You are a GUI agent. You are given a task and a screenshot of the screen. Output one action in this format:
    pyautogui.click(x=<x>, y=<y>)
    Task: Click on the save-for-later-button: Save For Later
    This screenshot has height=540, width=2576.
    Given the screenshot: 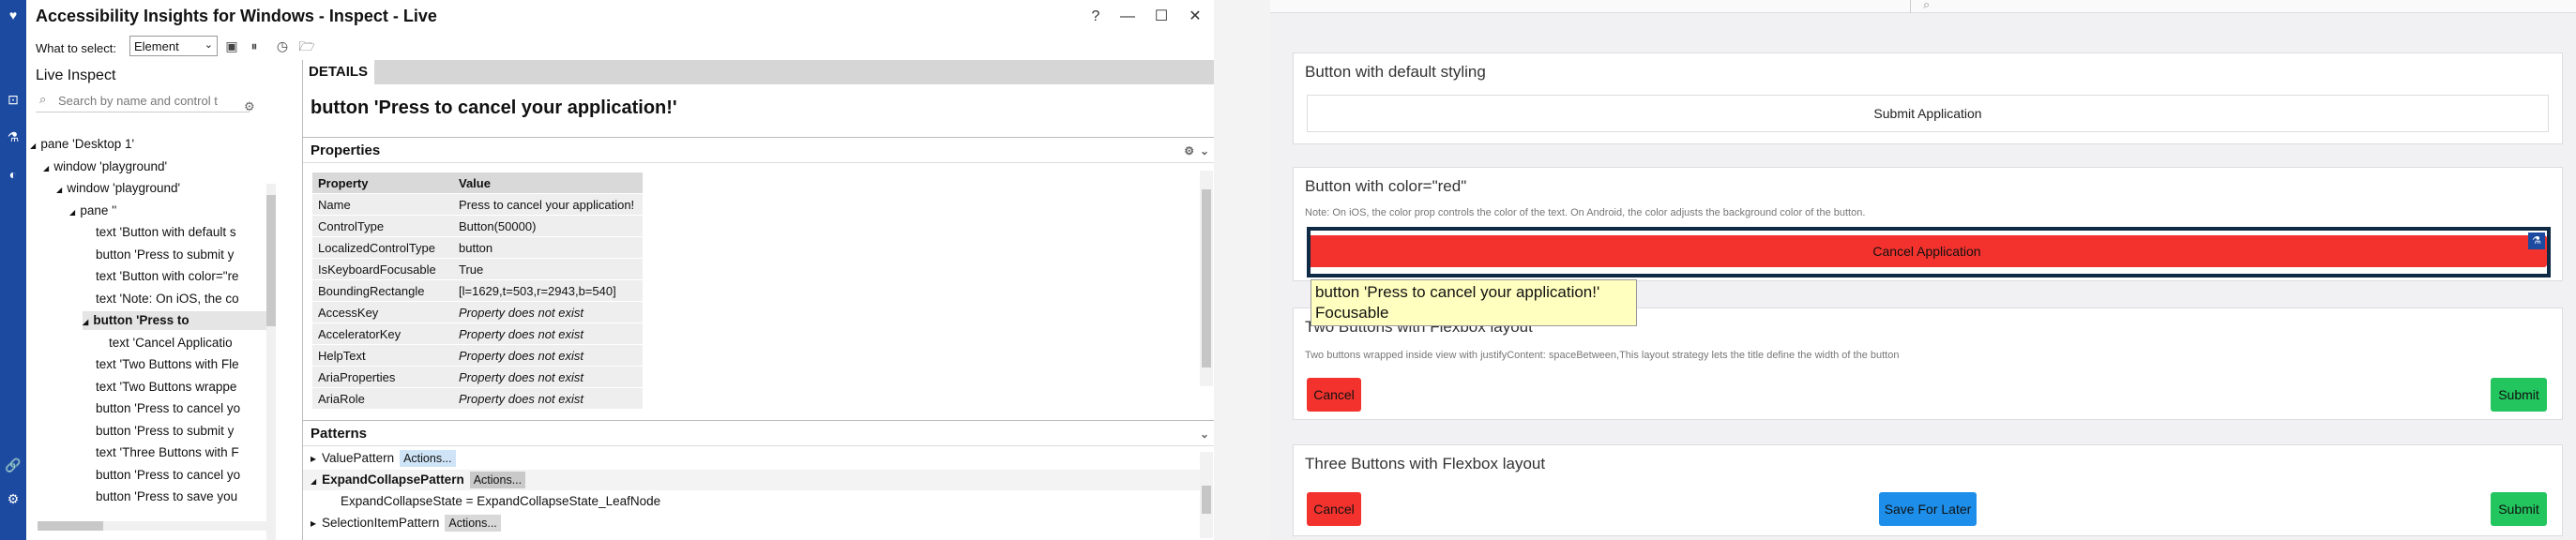 What is the action you would take?
    pyautogui.click(x=1928, y=509)
    